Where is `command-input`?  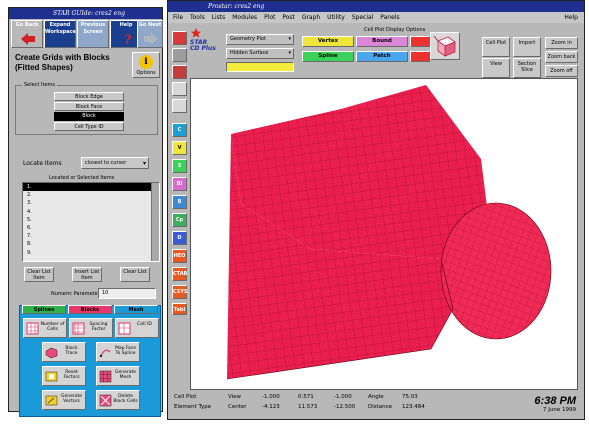
command-input is located at coordinates (260, 67).